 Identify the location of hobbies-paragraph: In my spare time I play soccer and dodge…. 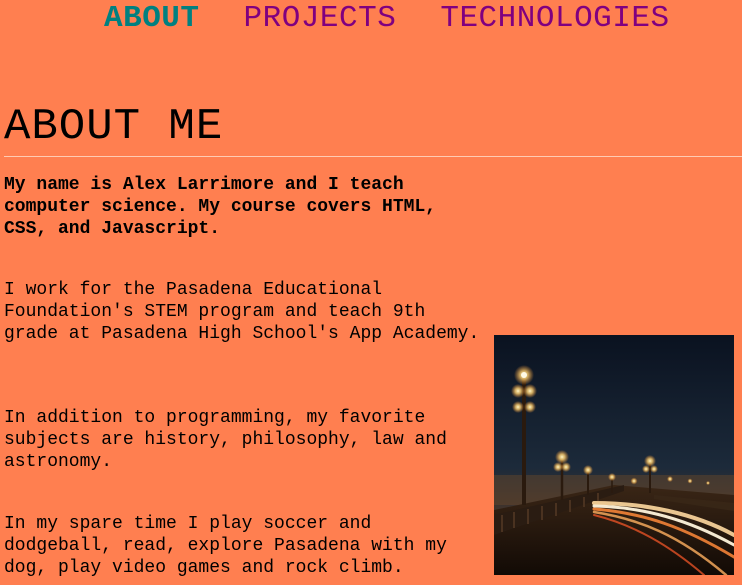
(225, 546).